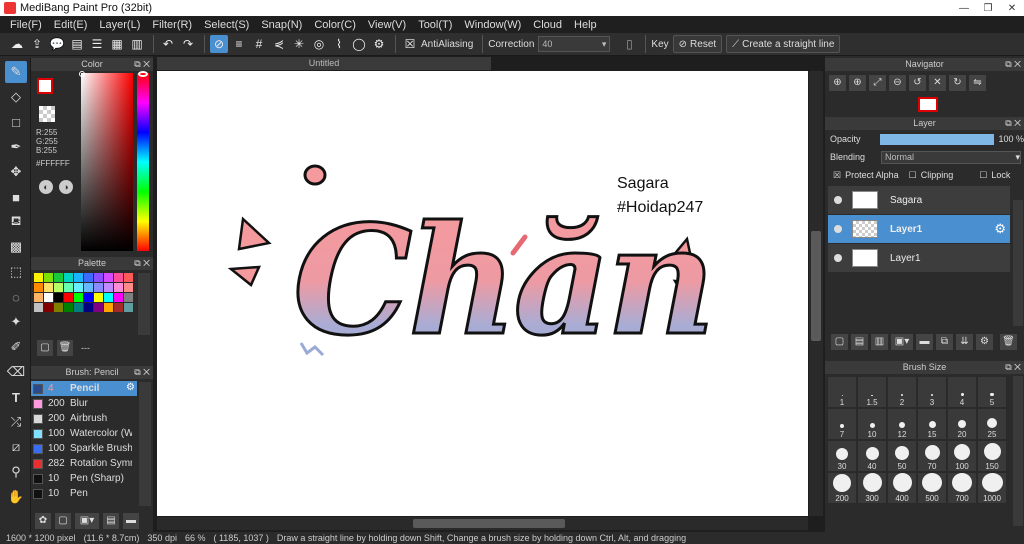  I want to click on brush-list-item: 200 Blur, so click(84, 403).